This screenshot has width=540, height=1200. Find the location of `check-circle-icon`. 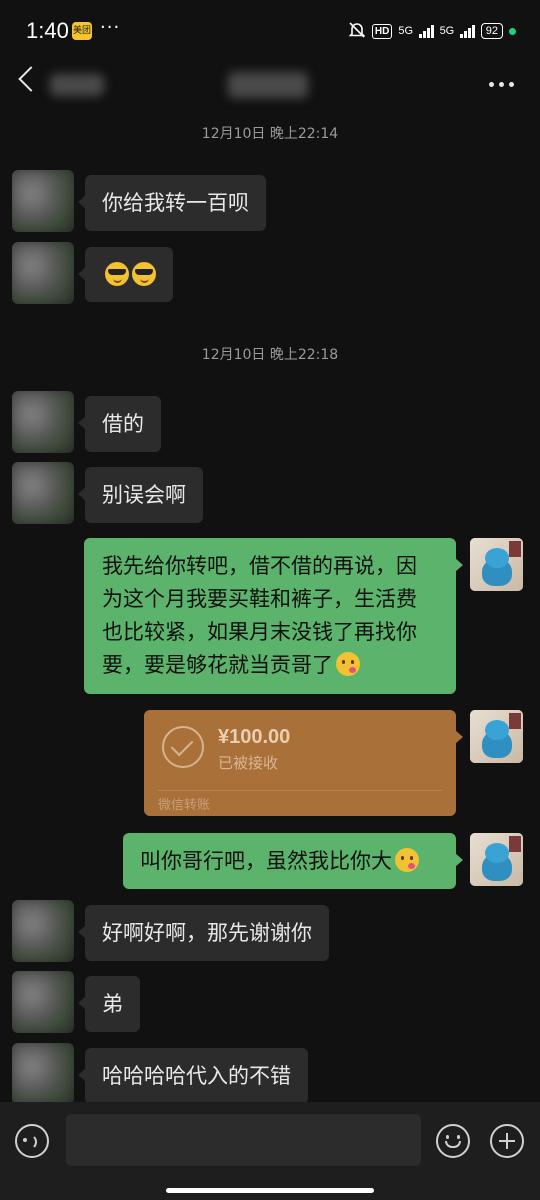

check-circle-icon is located at coordinates (183, 747).